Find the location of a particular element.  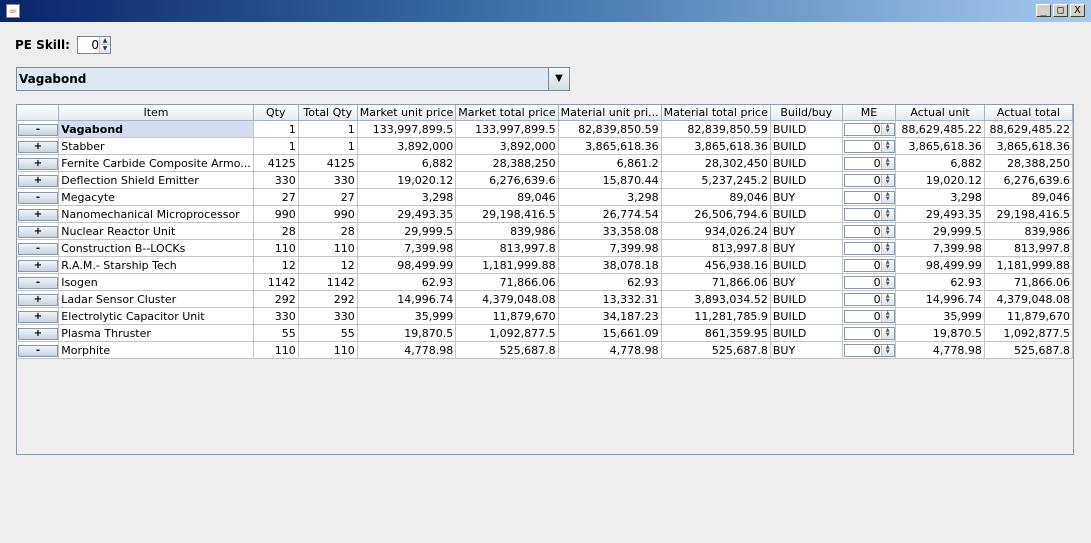

table-cell-actual-total: 88,629,485.22 is located at coordinates (1029, 129).